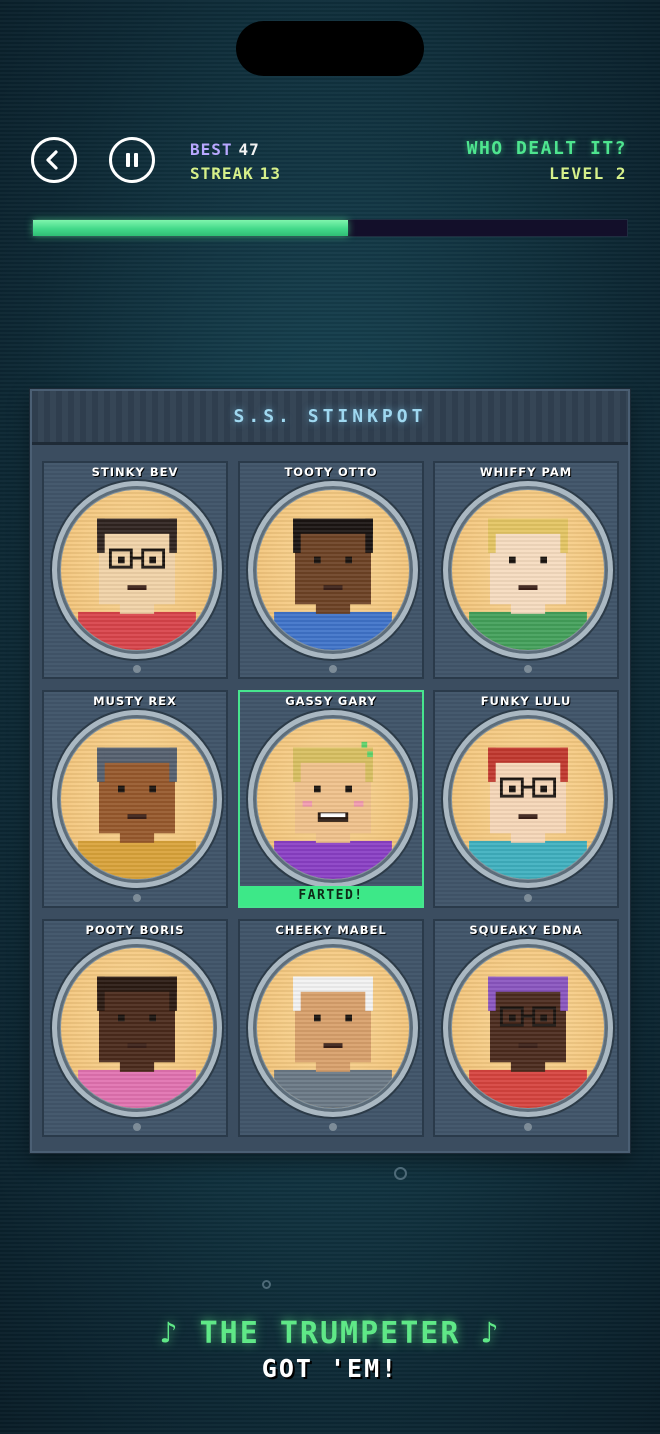 The height and width of the screenshot is (1434, 660). I want to click on culprit-tag: FARTED!, so click(331, 896).